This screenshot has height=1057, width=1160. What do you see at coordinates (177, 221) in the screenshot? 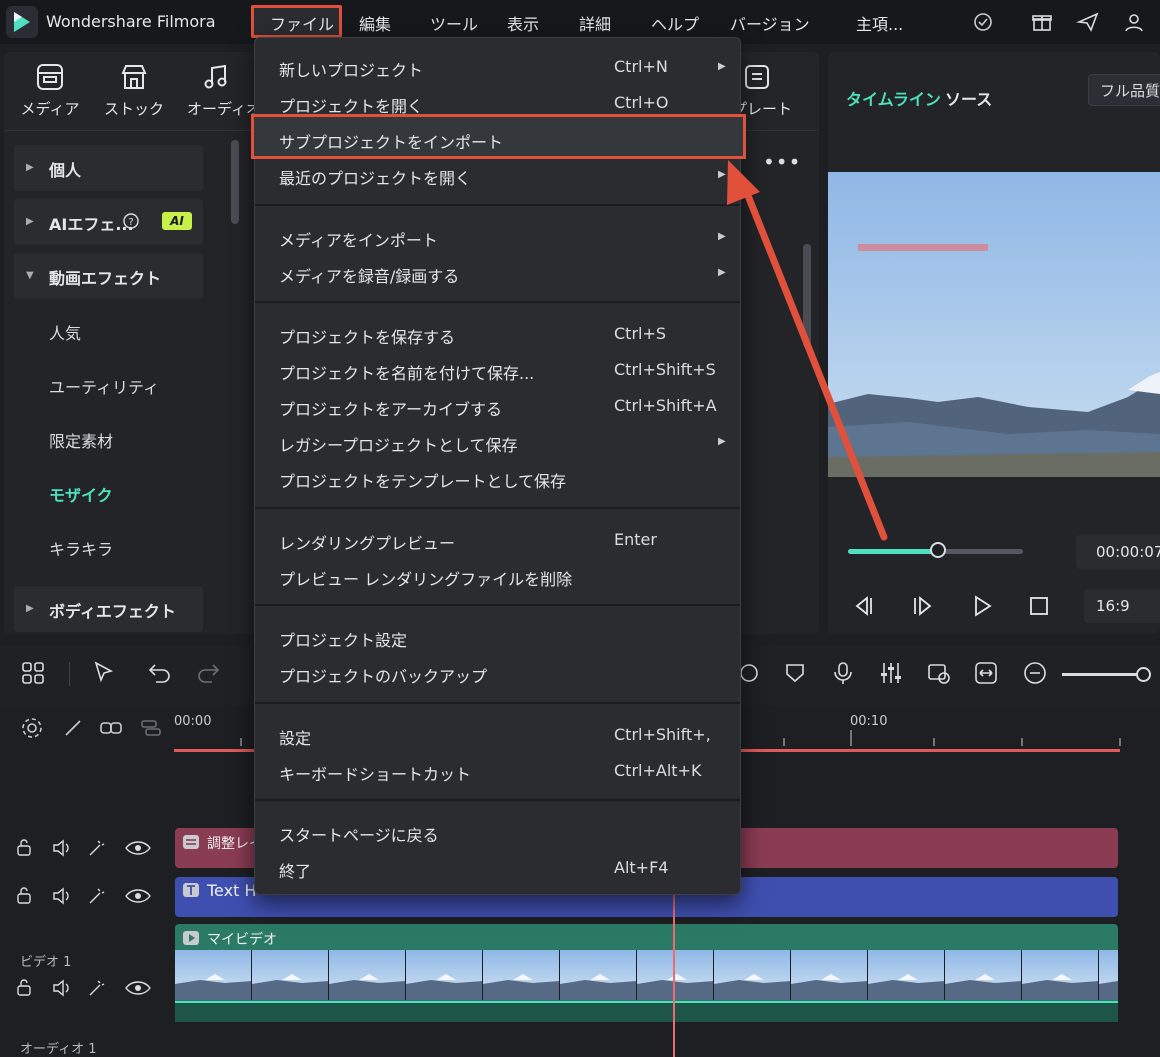
I see `ai-badge: AI` at bounding box center [177, 221].